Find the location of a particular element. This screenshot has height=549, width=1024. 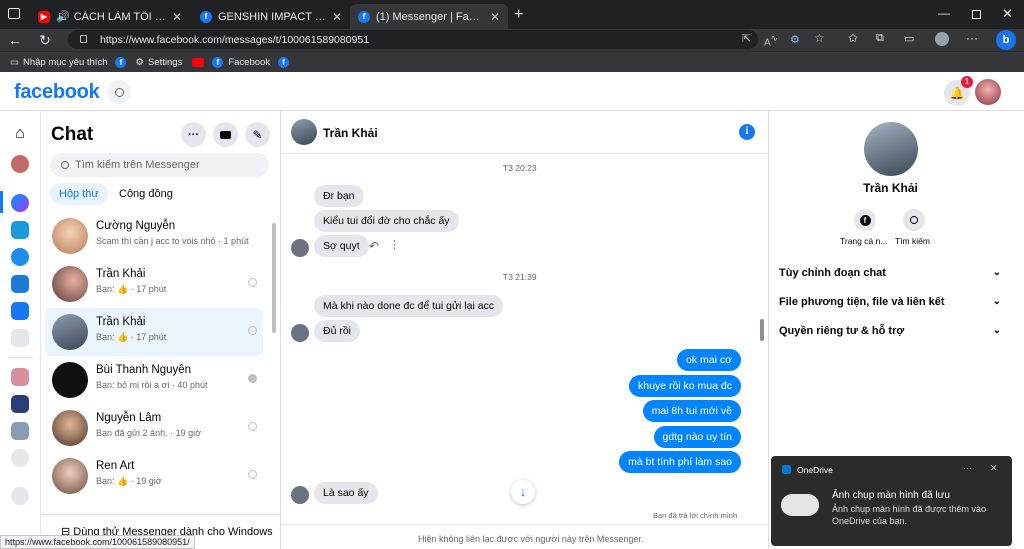

favorite-star-icon: ☆ is located at coordinates (819, 38).